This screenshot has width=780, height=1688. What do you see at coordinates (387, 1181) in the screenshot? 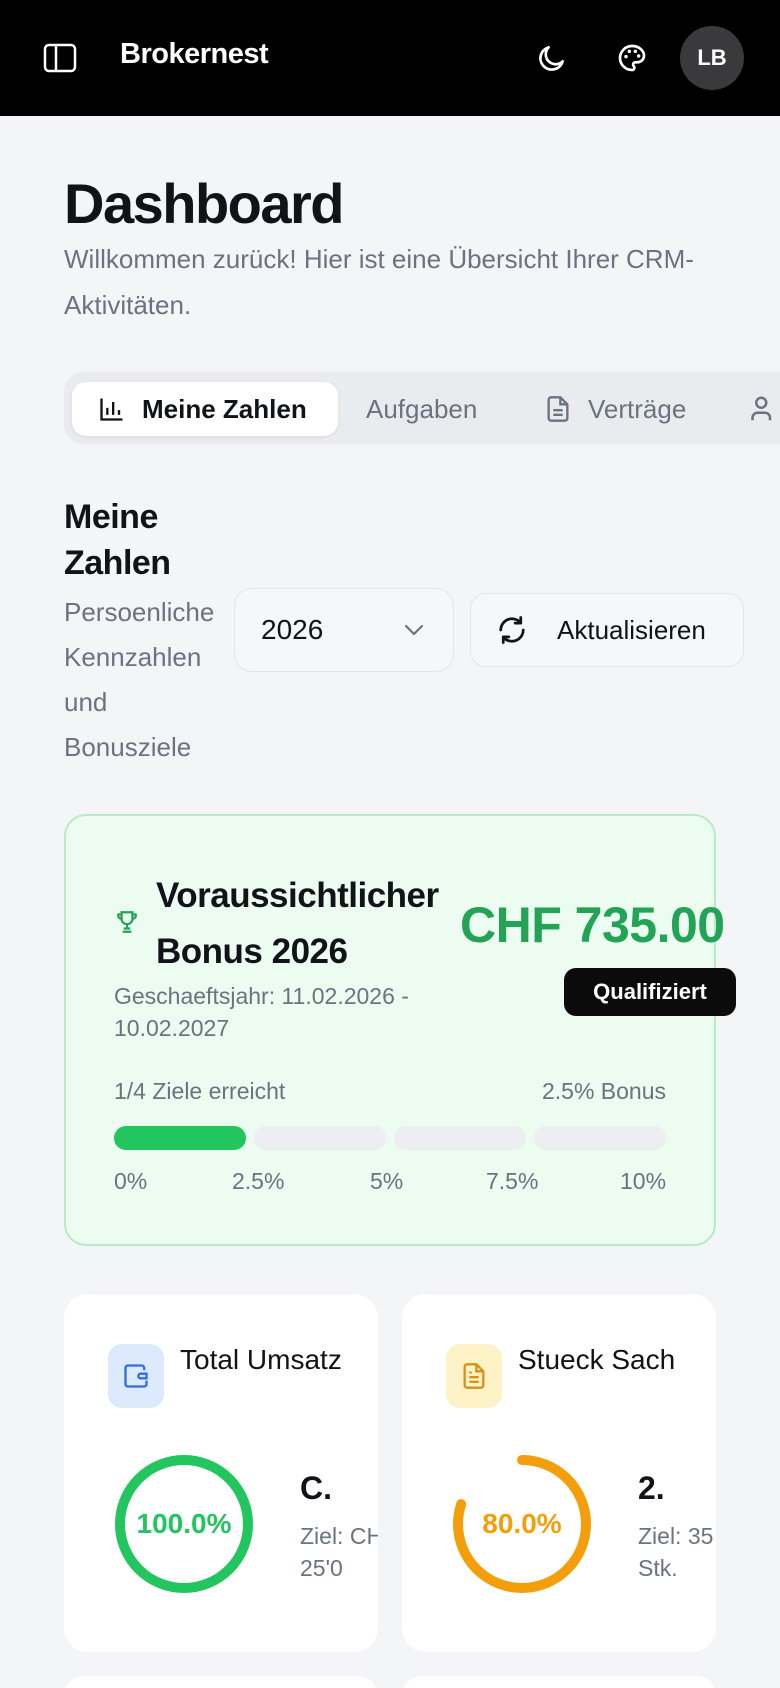
I see `tick-label: 5%` at bounding box center [387, 1181].